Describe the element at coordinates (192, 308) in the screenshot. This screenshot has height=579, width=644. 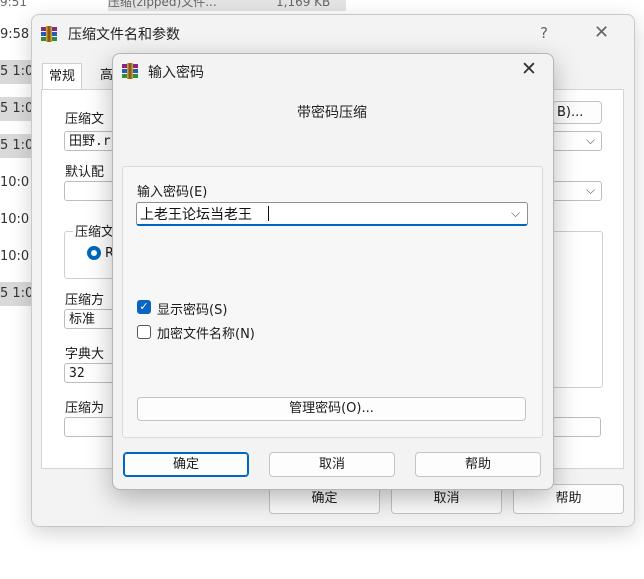
I see `show-password-label: 显示密码(S)` at that location.